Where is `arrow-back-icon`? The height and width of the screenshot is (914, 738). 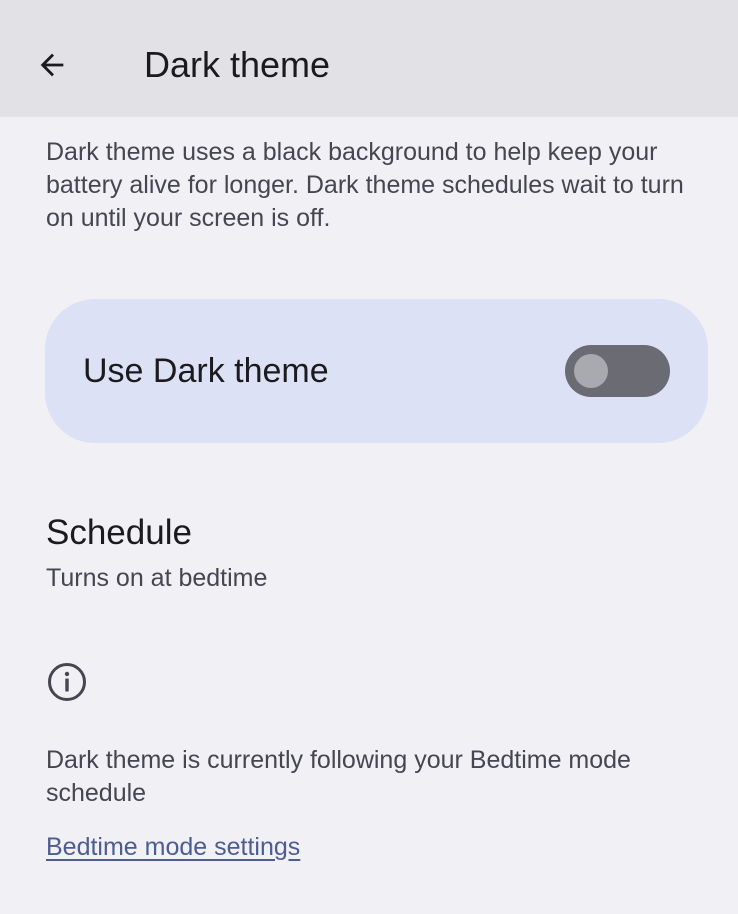 arrow-back-icon is located at coordinates (52, 65).